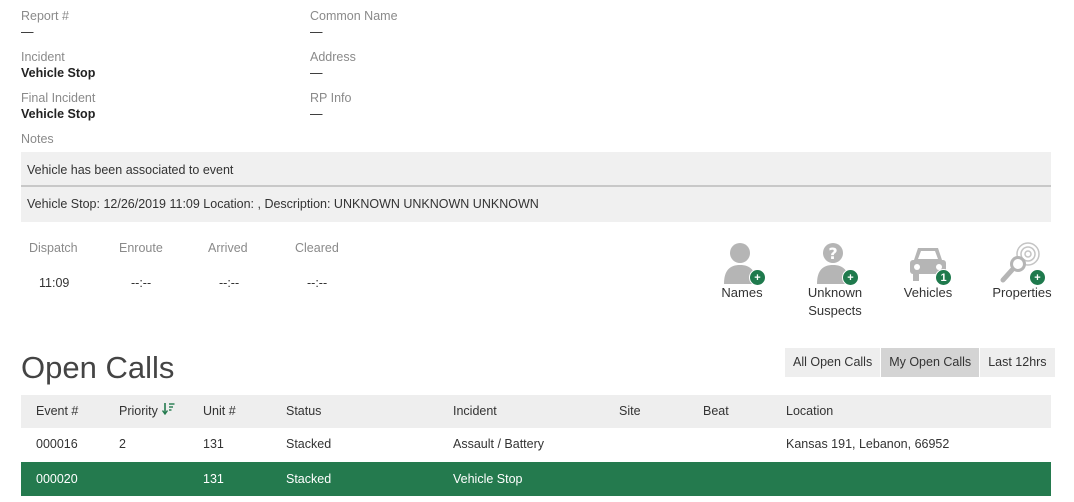 The width and height of the screenshot is (1074, 502). What do you see at coordinates (331, 98) in the screenshot?
I see `rp-info-label: RP Info` at bounding box center [331, 98].